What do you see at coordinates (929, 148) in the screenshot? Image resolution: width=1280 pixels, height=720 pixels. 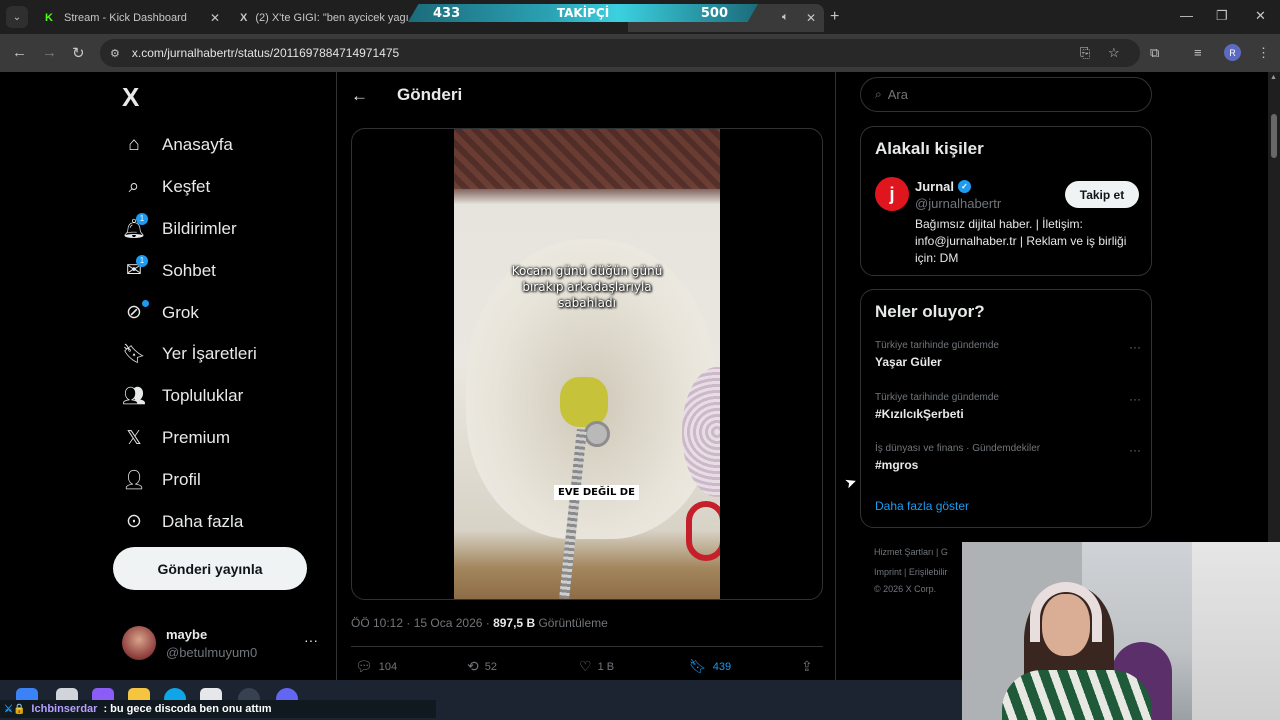 I see `card-title: Alakalı kişiler` at bounding box center [929, 148].